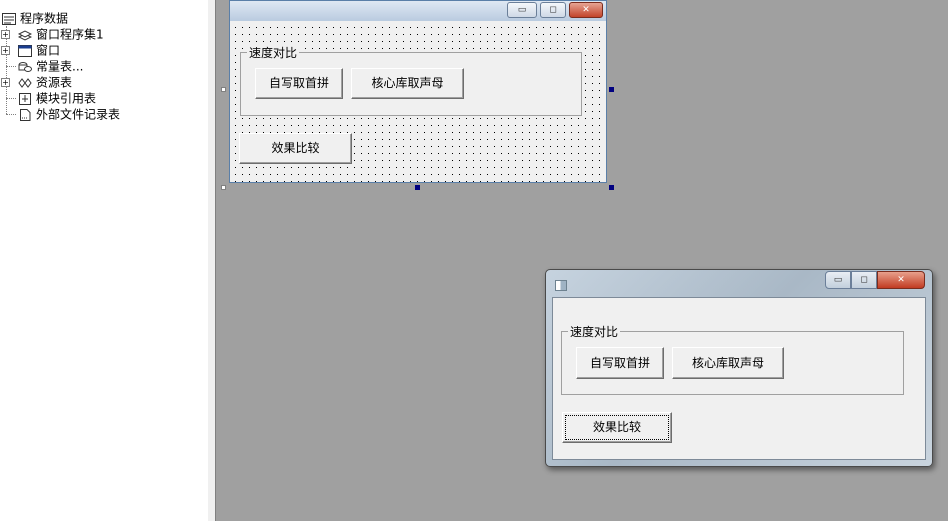  I want to click on tree-item-resources: + 资源表, so click(37, 82).